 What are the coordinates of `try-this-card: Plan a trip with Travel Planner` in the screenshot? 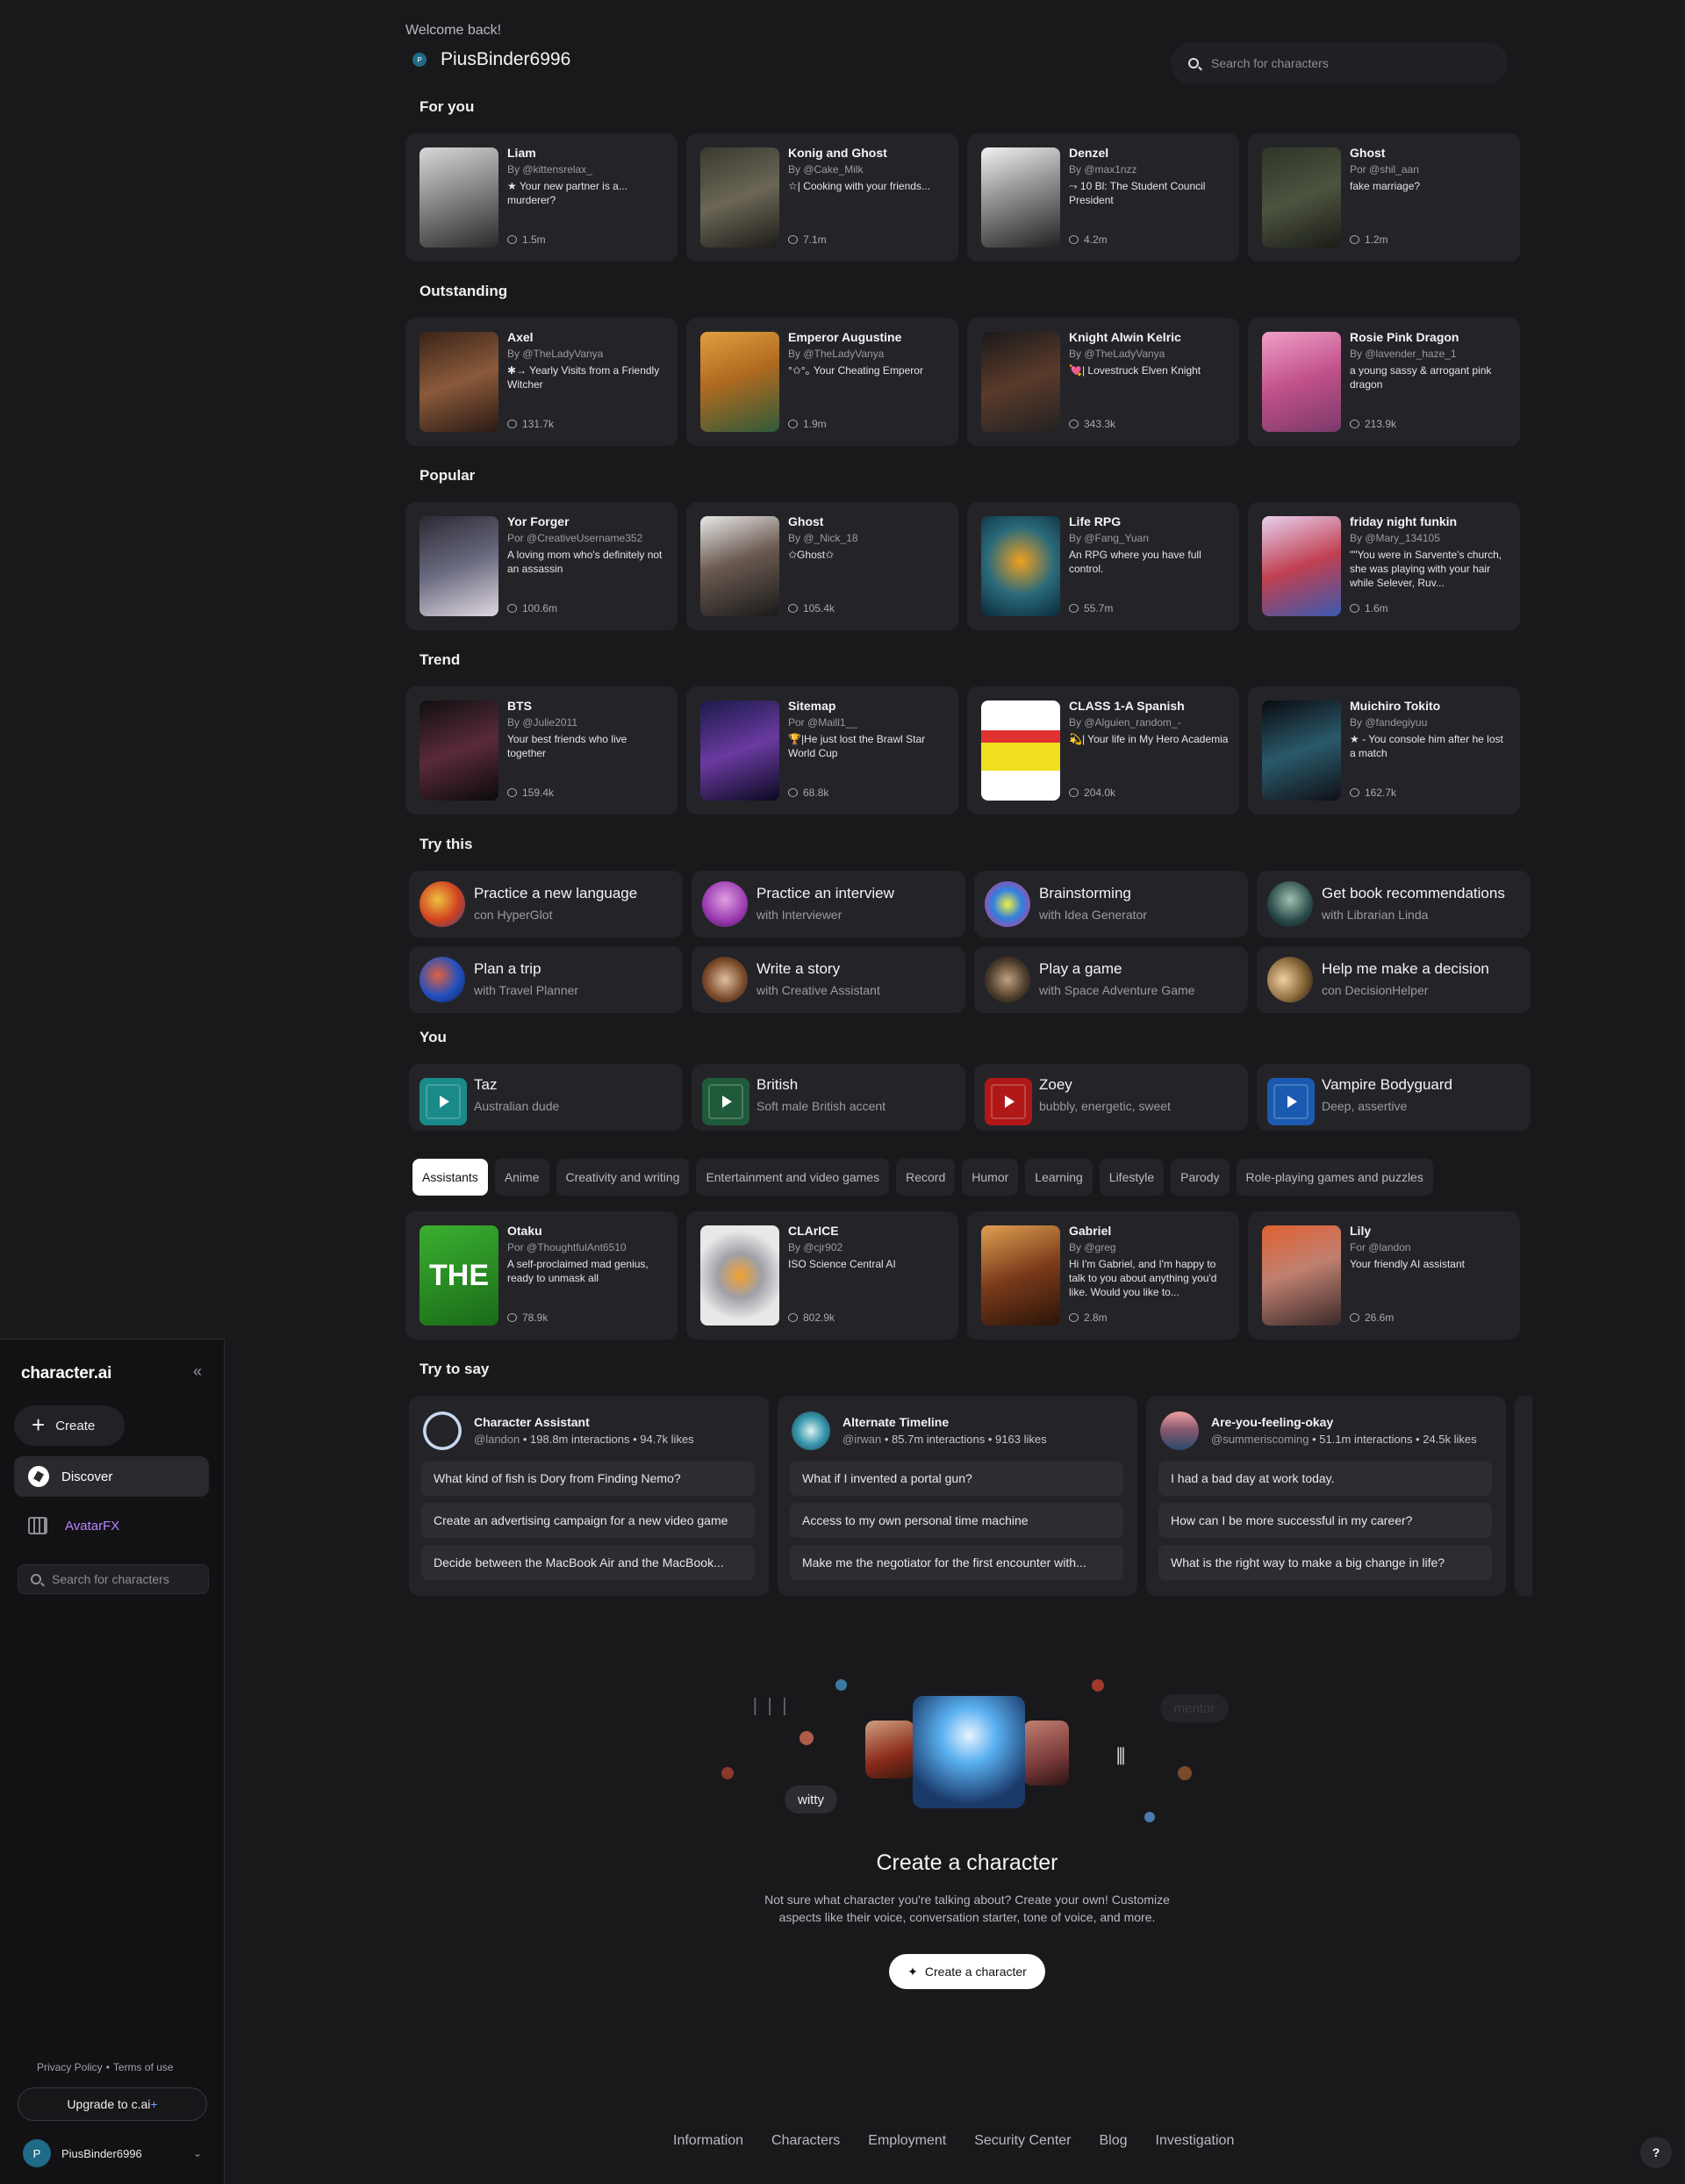 It's located at (546, 979).